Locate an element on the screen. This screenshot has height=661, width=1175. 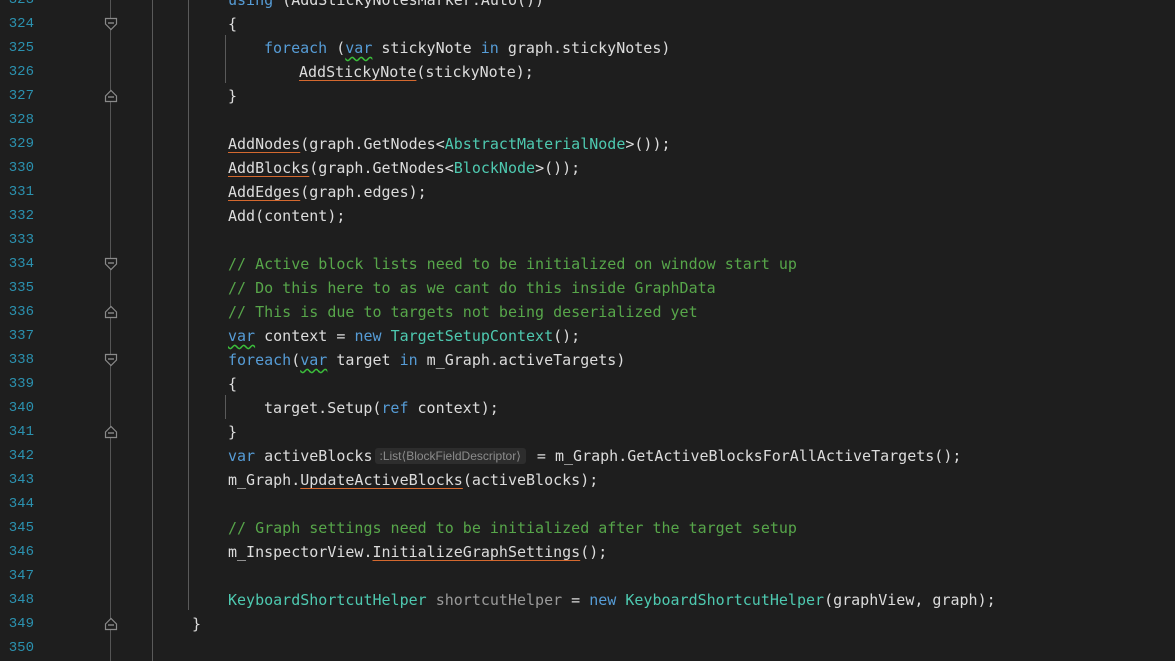
line-number: 326 is located at coordinates (21, 72).